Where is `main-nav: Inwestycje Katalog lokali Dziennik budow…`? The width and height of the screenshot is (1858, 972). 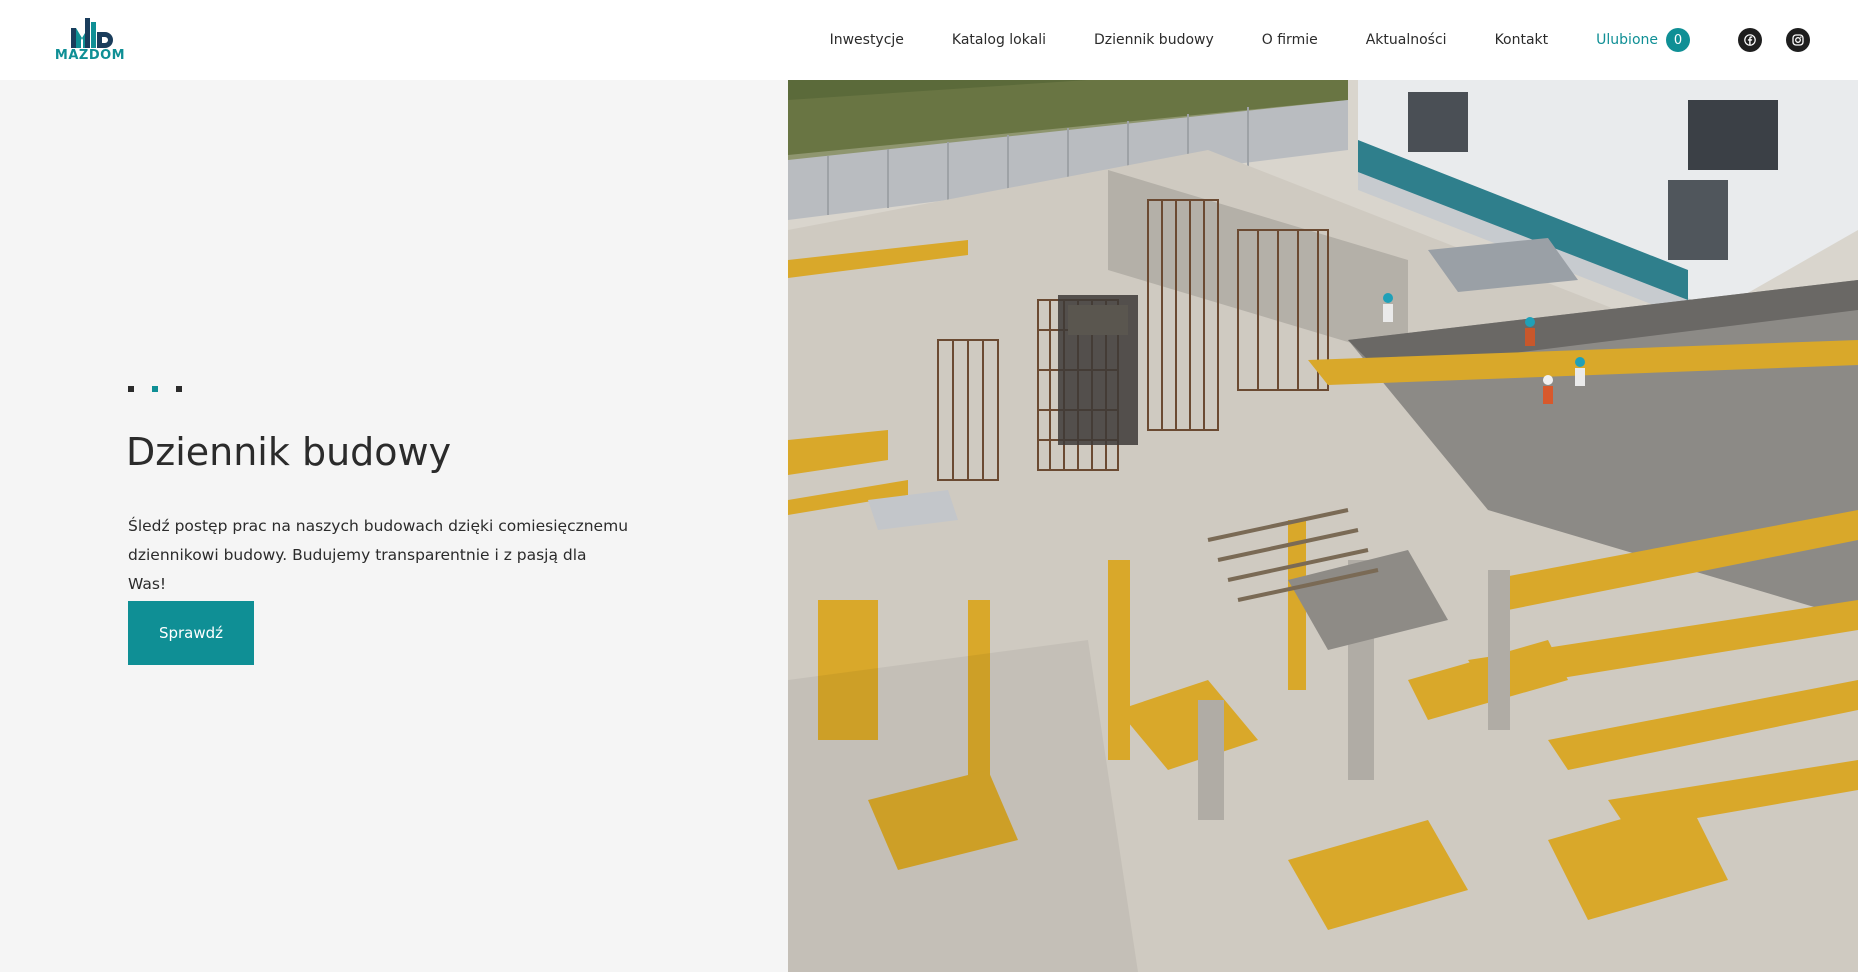 main-nav: Inwestycje Katalog lokali Dziennik budow… is located at coordinates (1344, 40).